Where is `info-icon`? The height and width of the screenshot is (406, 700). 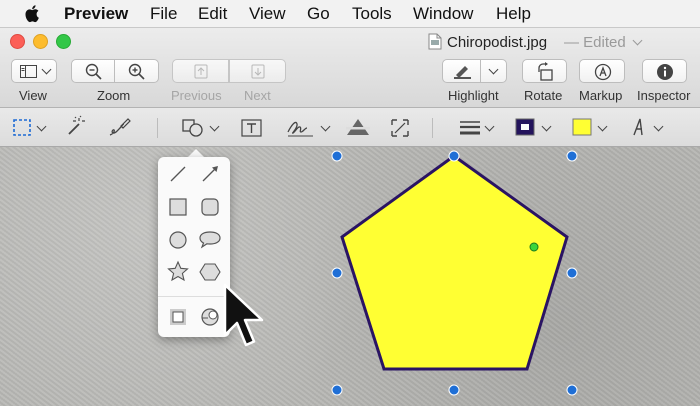
info-icon is located at coordinates (665, 72).